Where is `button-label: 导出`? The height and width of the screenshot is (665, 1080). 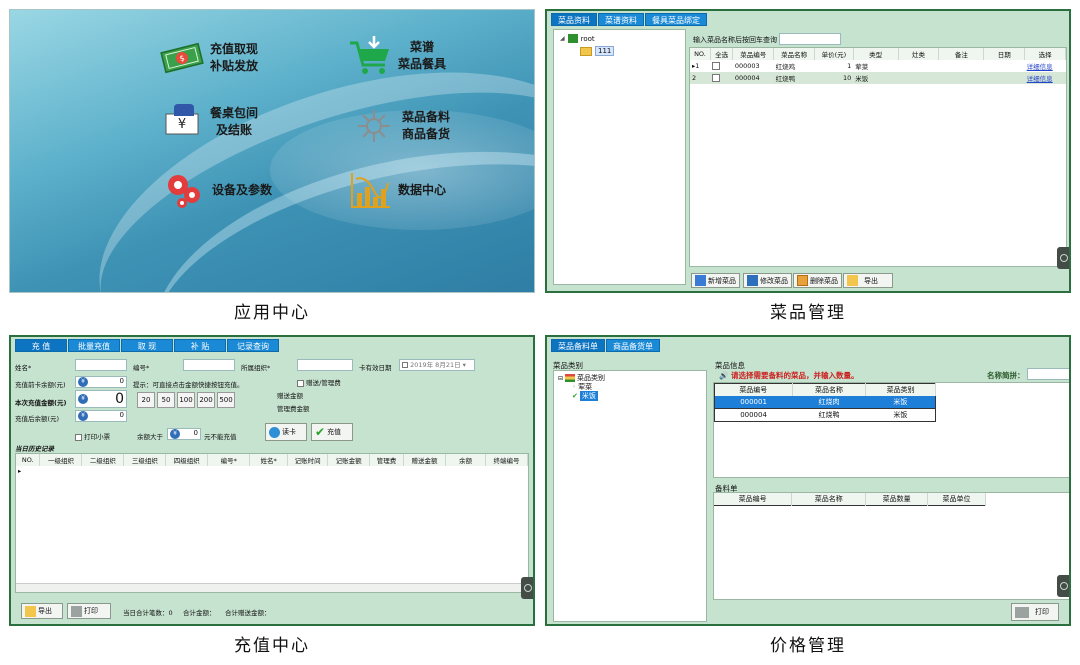
button-label: 导出 is located at coordinates (45, 611).